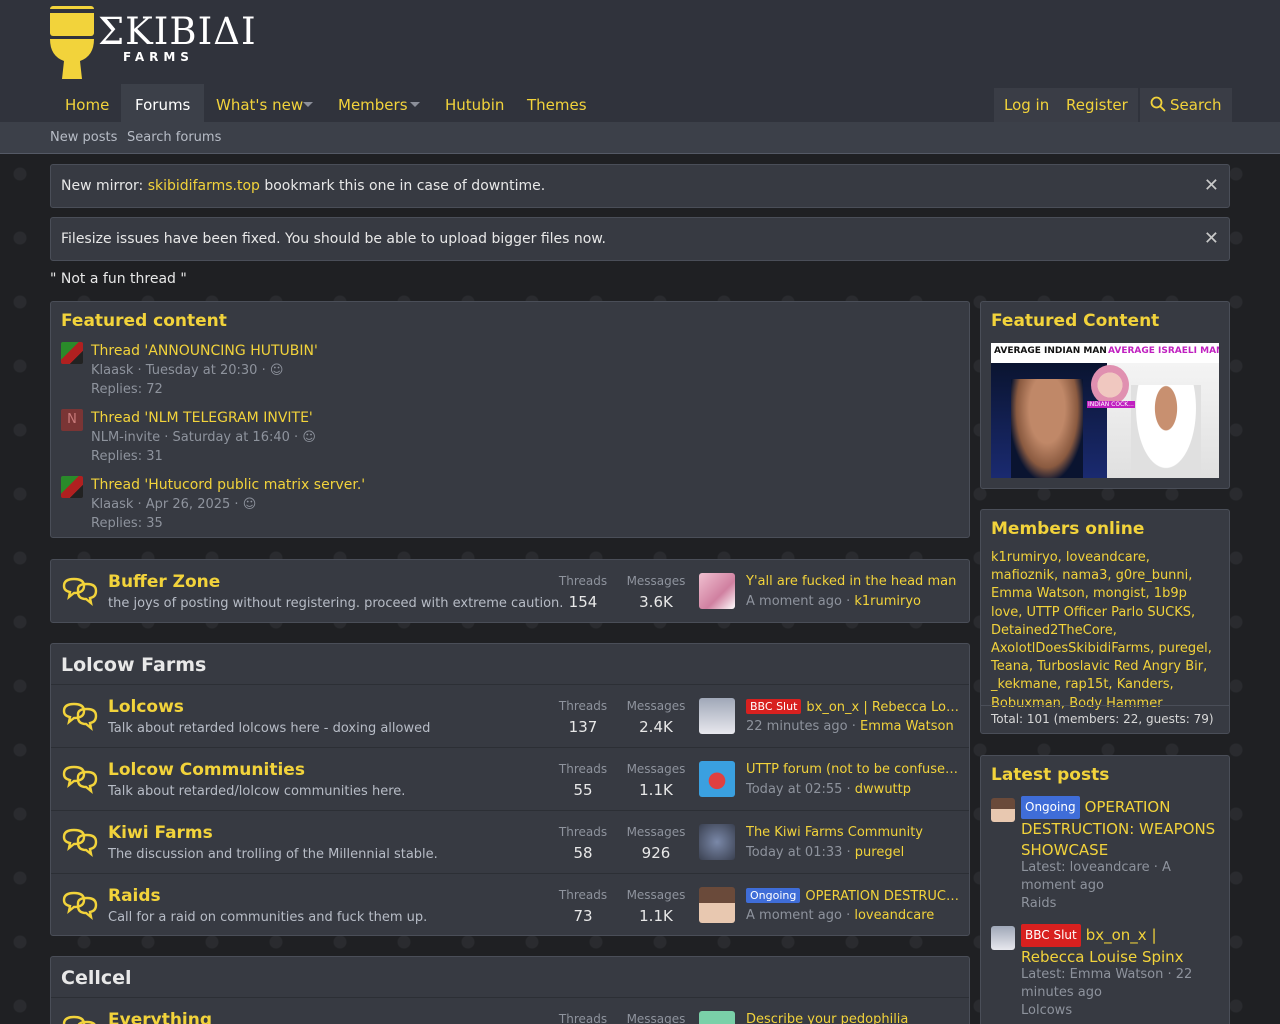 The image size is (1280, 1024). I want to click on login-button: Log in, so click(1027, 105).